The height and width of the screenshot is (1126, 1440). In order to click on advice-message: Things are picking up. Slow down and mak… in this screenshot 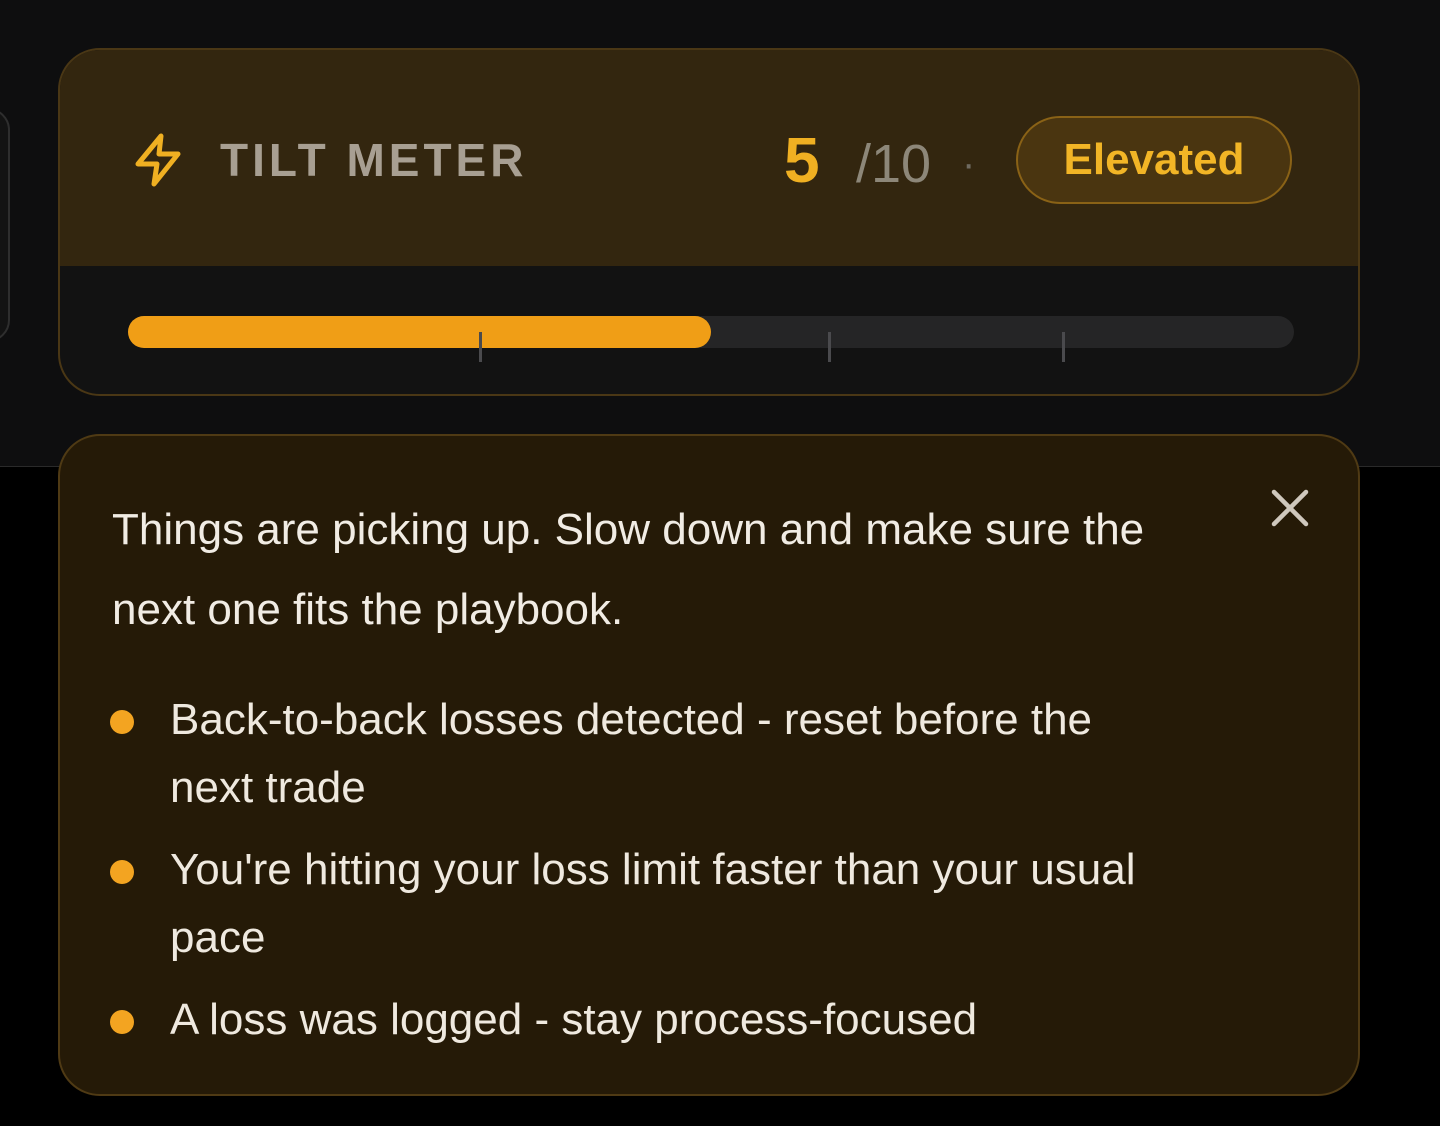, I will do `click(628, 569)`.